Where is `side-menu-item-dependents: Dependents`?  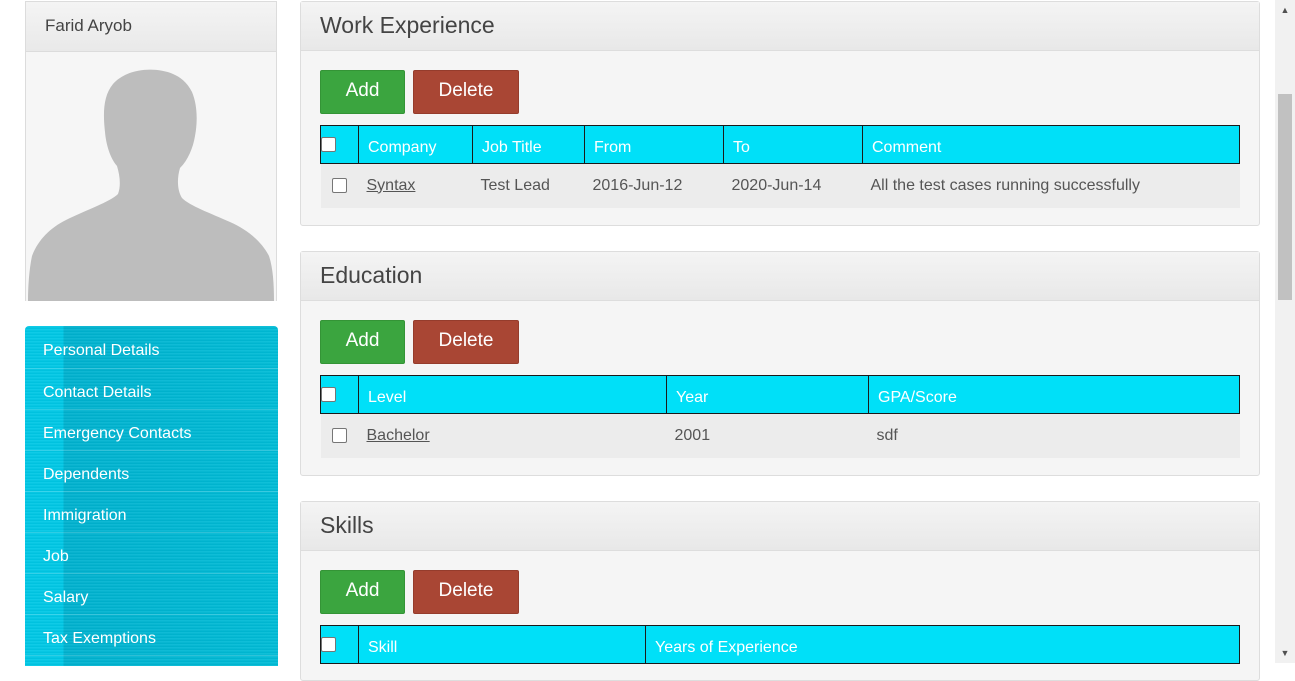
side-menu-item-dependents: Dependents is located at coordinates (151, 471).